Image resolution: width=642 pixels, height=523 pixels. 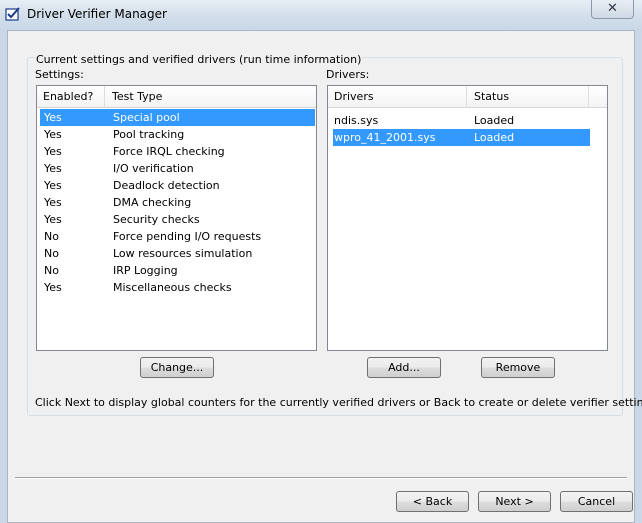 I want to click on close-icon: ✕, so click(x=612, y=8).